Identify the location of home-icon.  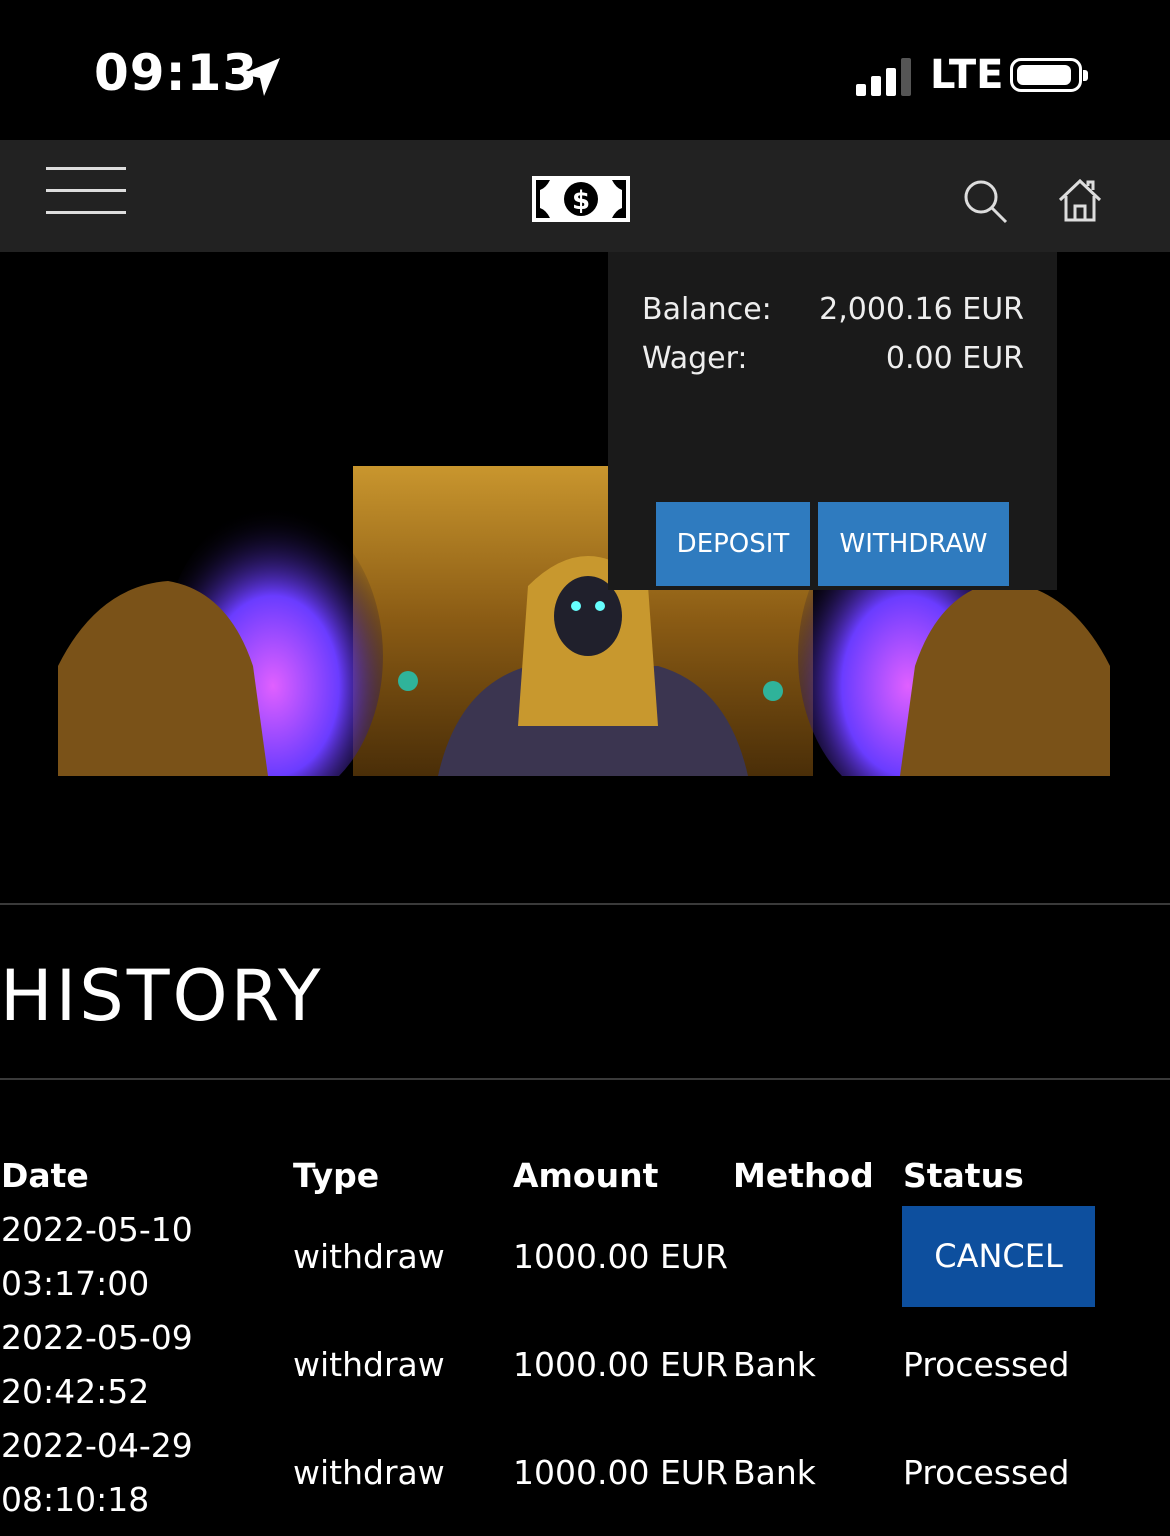
(1080, 200).